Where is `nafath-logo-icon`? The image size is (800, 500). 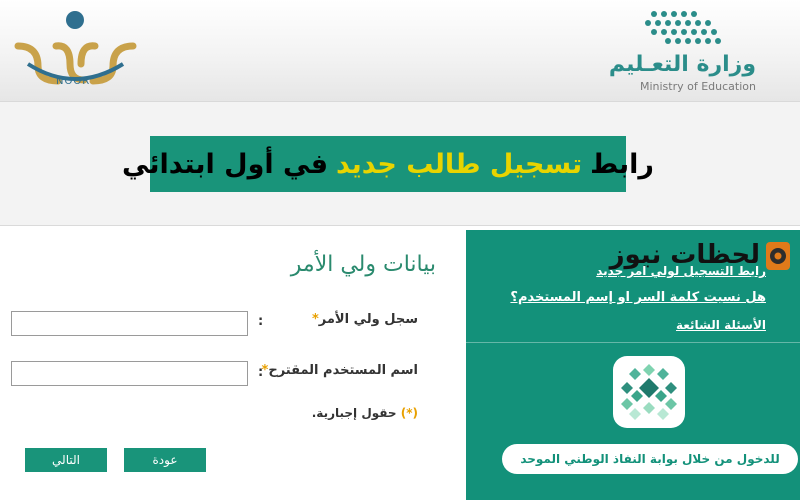
nafath-logo-icon is located at coordinates (649, 392).